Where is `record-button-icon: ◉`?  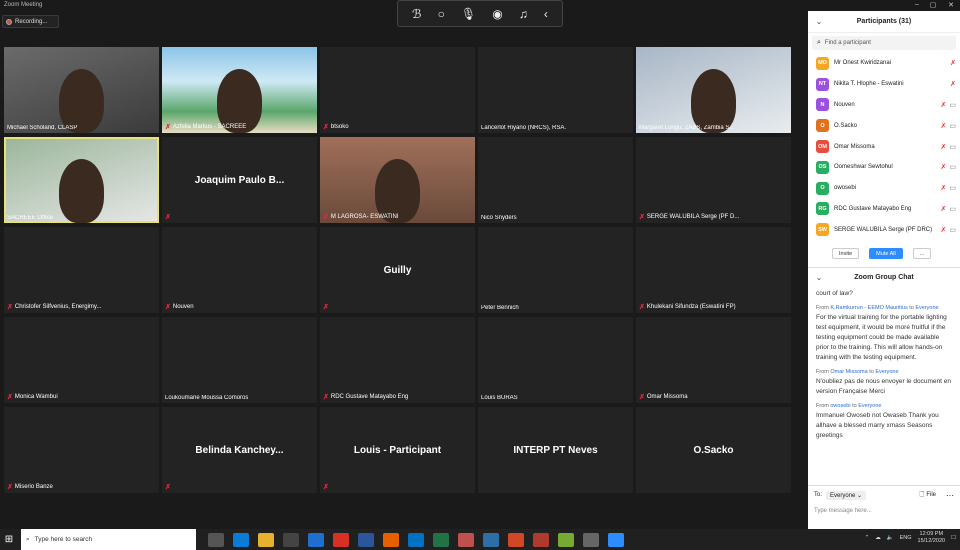
record-button-icon: ◉ is located at coordinates (497, 14).